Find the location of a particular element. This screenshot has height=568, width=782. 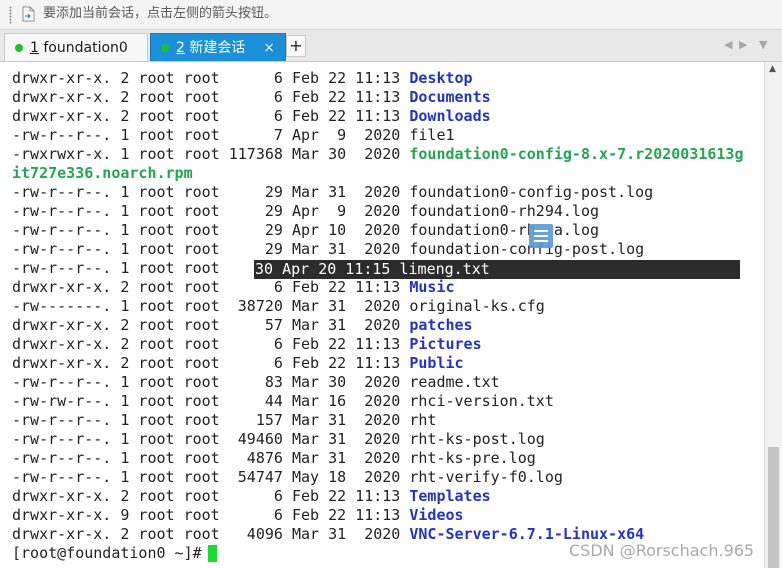

watermark: CSDN @Rorschach.965 is located at coordinates (662, 550).